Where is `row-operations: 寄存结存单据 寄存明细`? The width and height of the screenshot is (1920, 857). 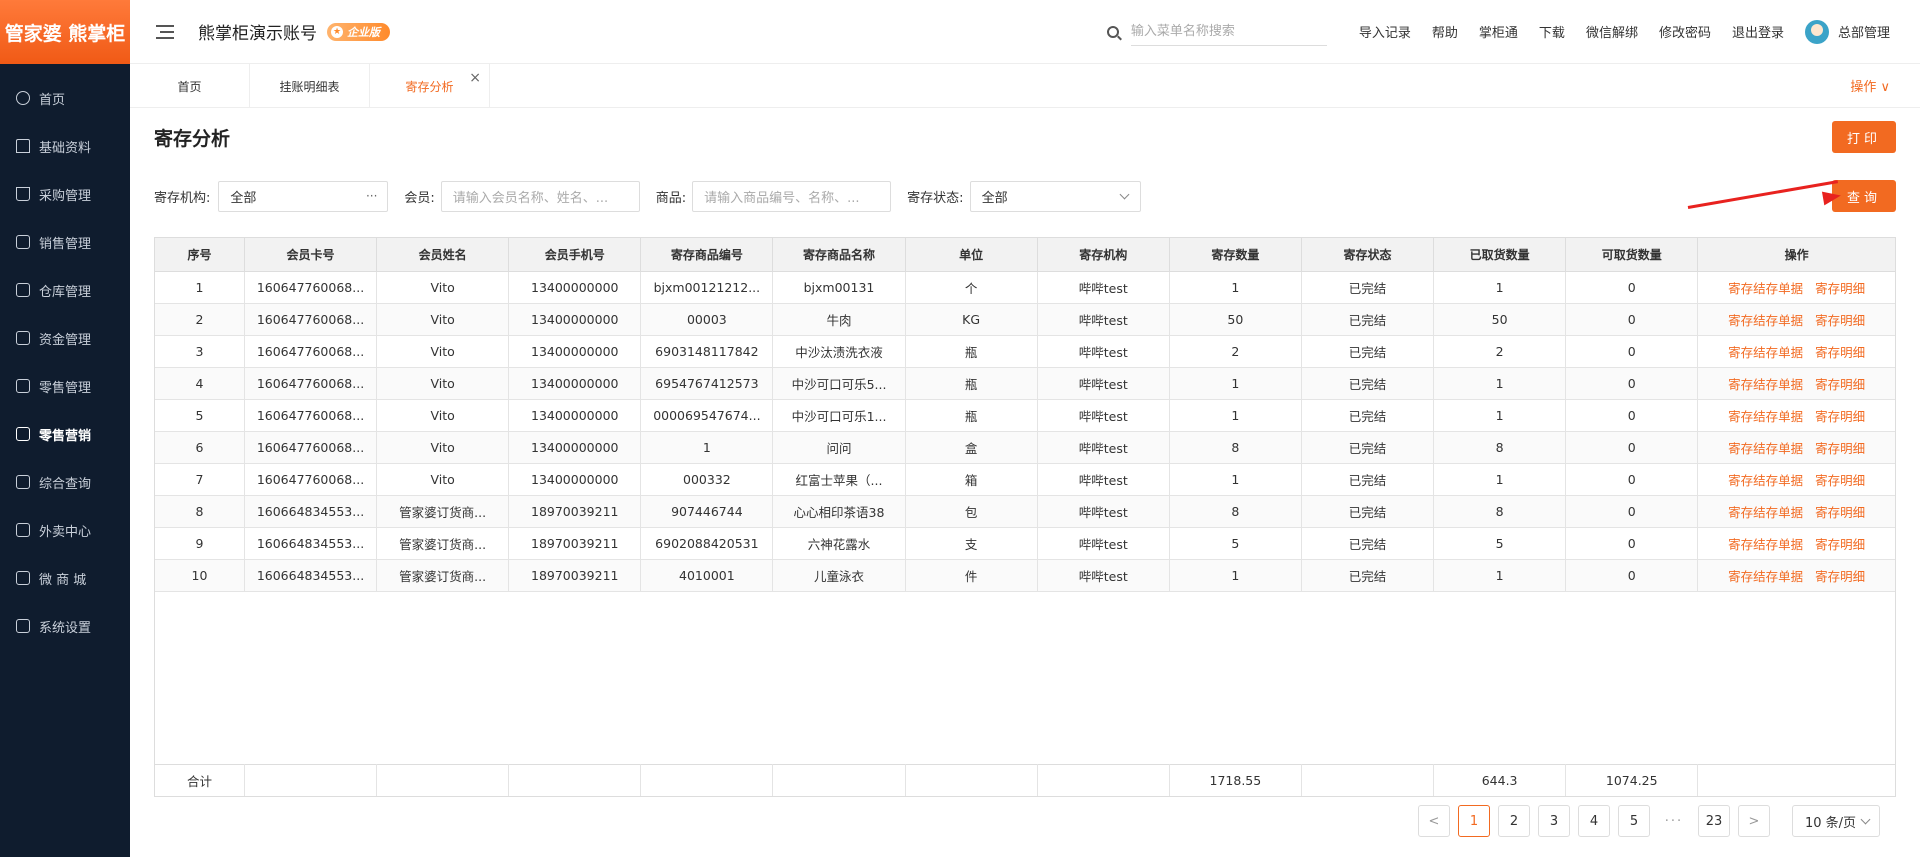 row-operations: 寄存结存单据 寄存明细 is located at coordinates (1796, 383).